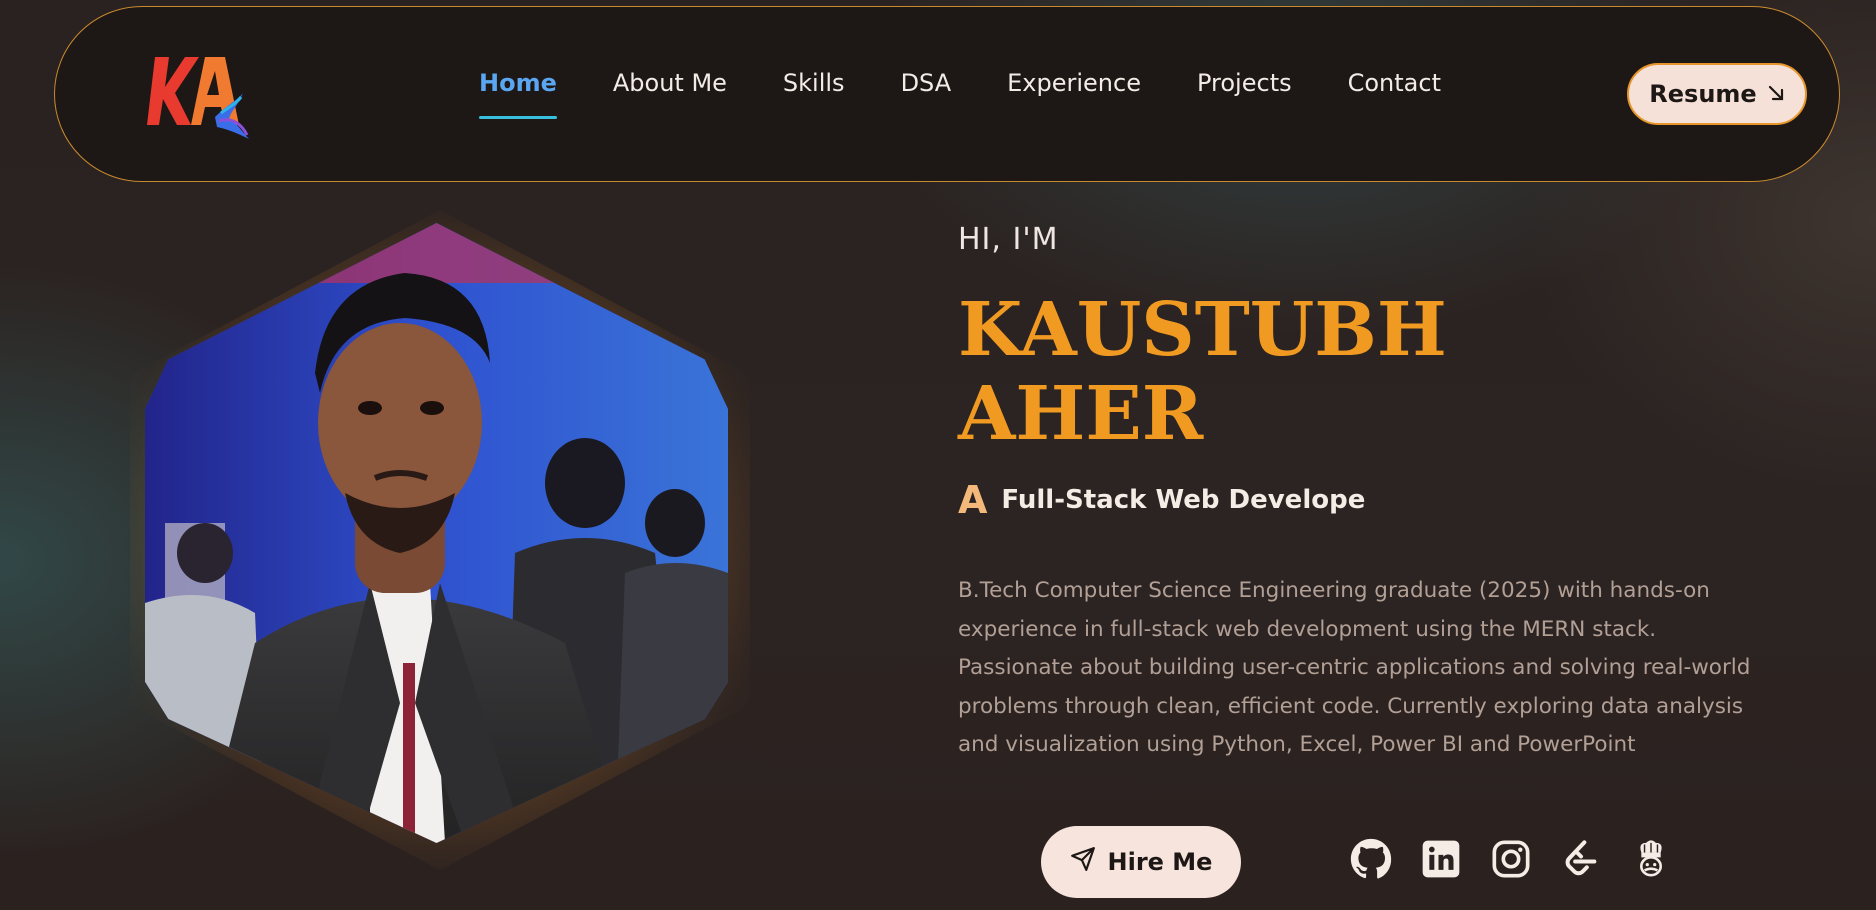  I want to click on leetcode-icon, so click(1581, 859).